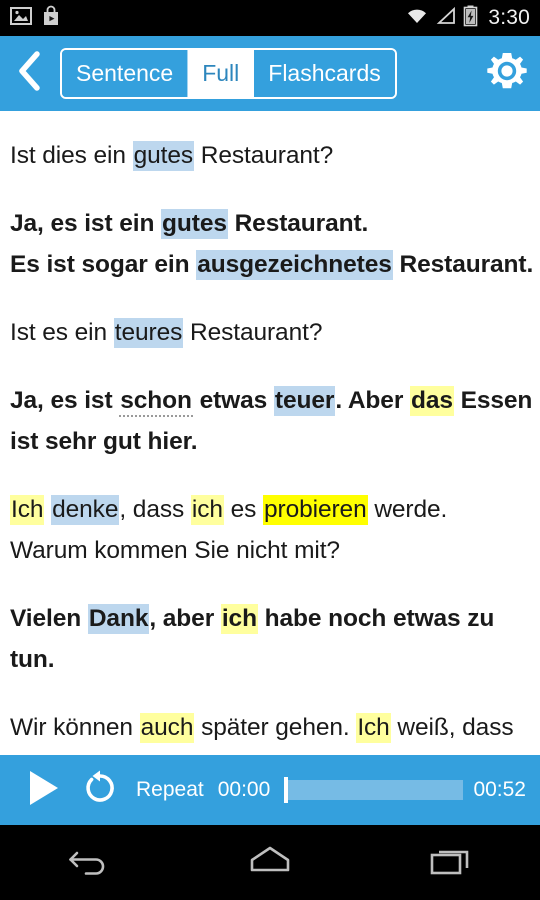  I want to click on highlighted-word: das, so click(431, 401).